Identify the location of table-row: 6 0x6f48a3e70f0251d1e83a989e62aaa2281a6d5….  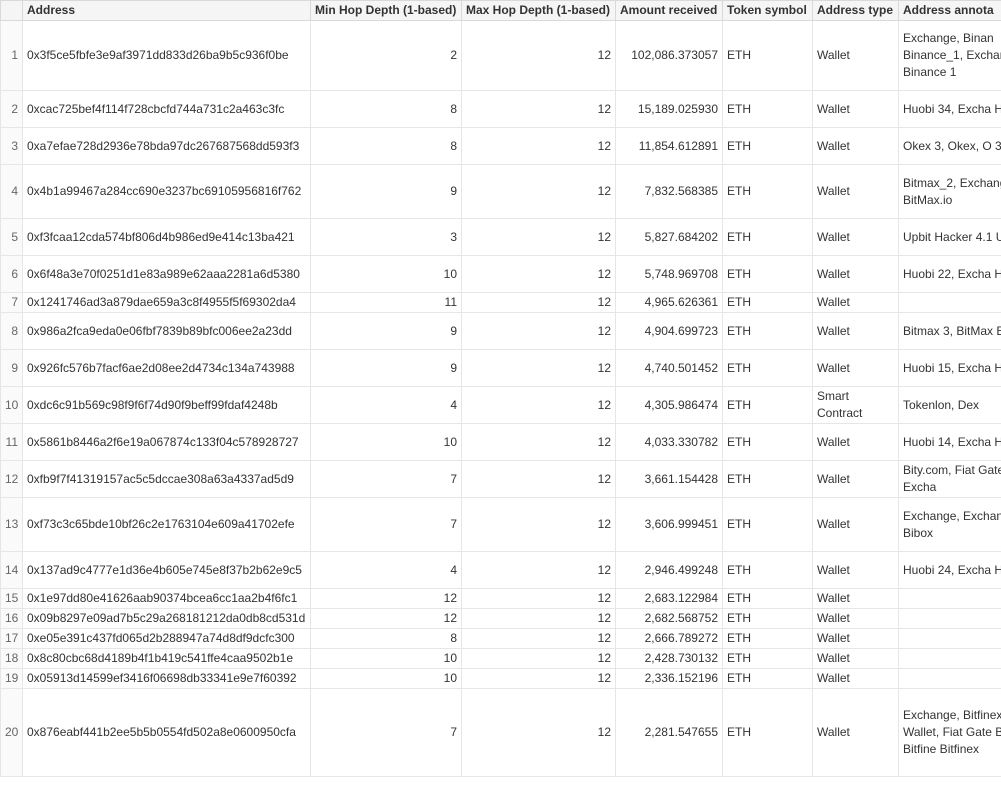
(500, 274).